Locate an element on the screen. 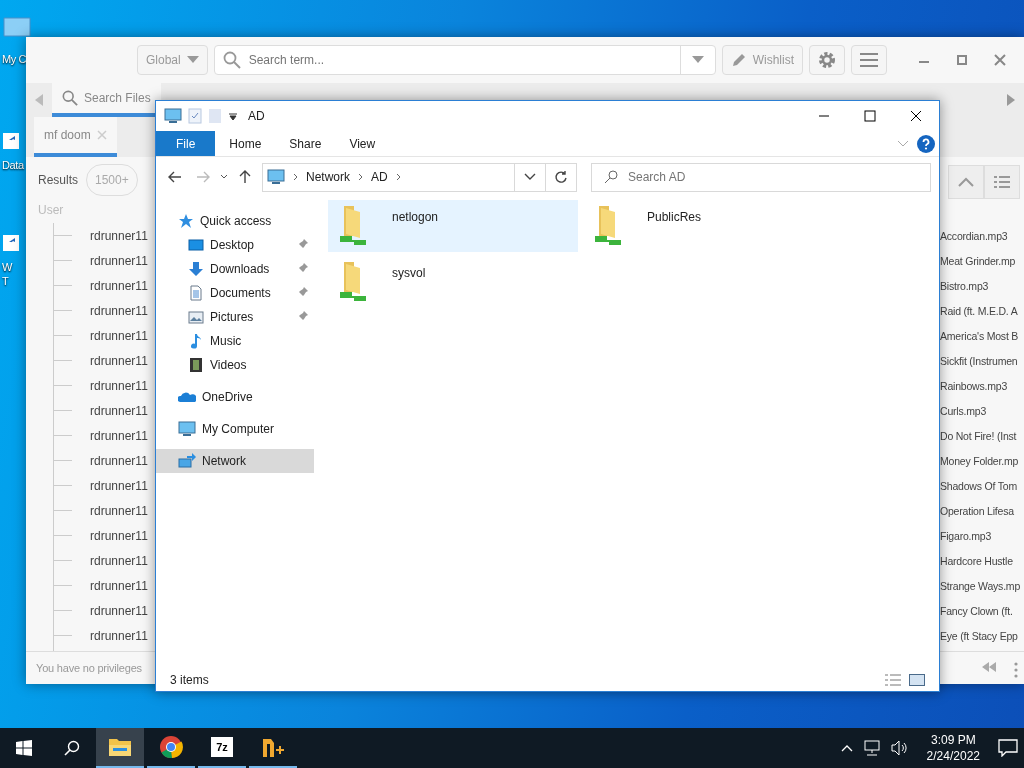 The width and height of the screenshot is (1024, 768). pencil-icon is located at coordinates (738, 60).